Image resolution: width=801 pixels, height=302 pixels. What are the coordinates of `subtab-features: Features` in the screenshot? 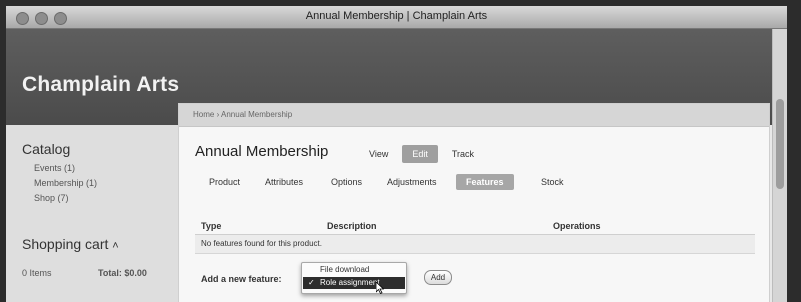 It's located at (485, 182).